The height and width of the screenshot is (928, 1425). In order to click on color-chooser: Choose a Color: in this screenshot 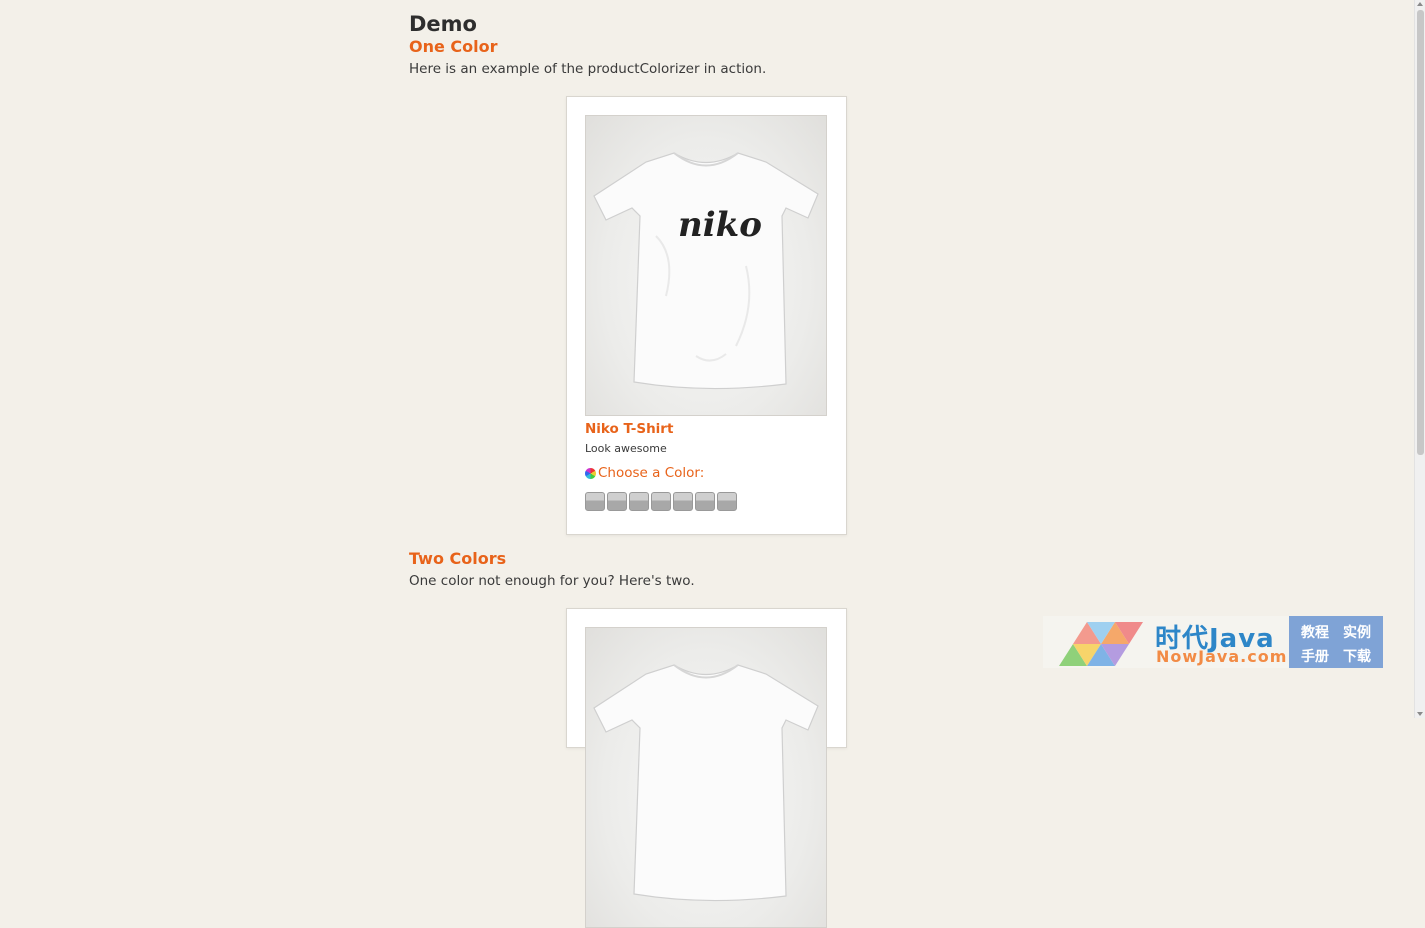, I will do `click(644, 473)`.